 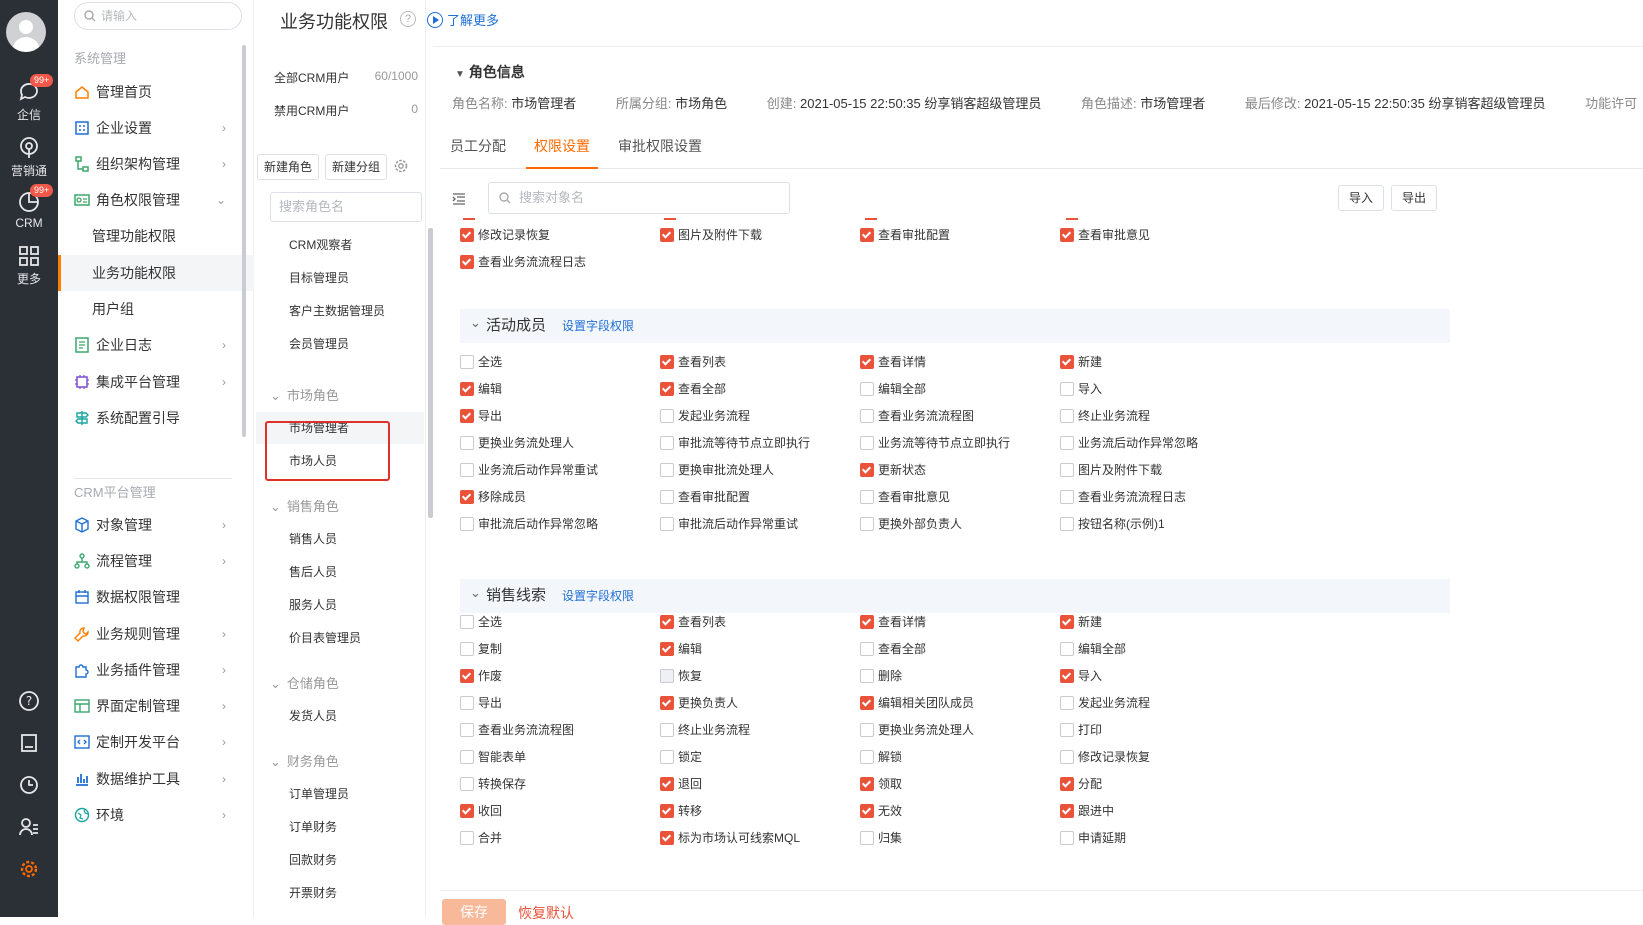 I want to click on sidebar-item-data-permissions: 数据权限管理, so click(x=156, y=597).